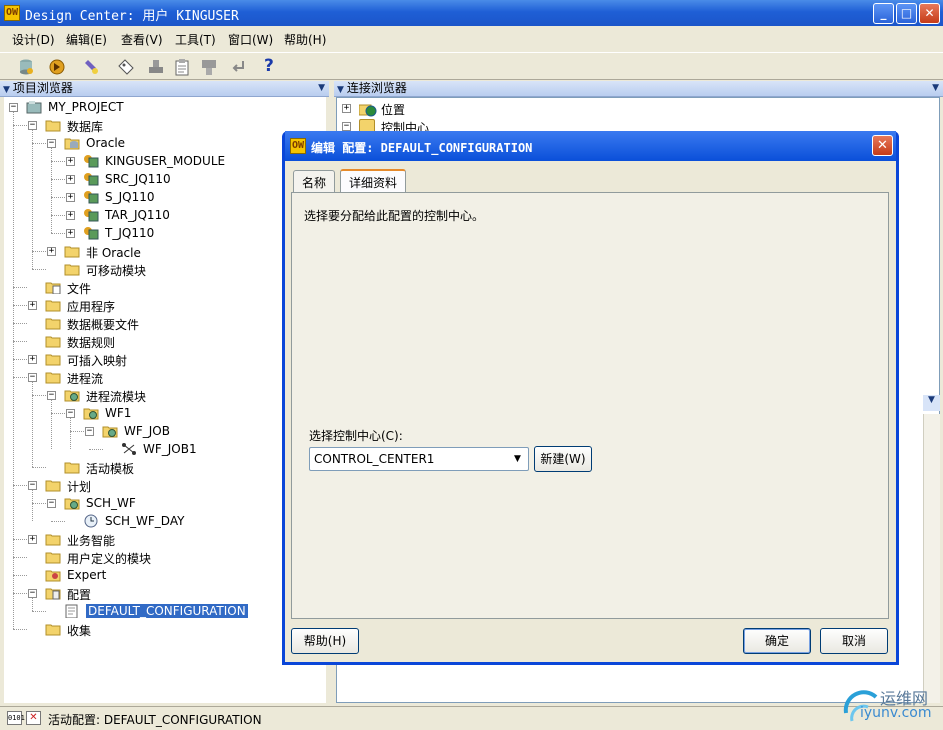 The width and height of the screenshot is (943, 730). I want to click on new-control-center-button: 新建(W), so click(563, 459).